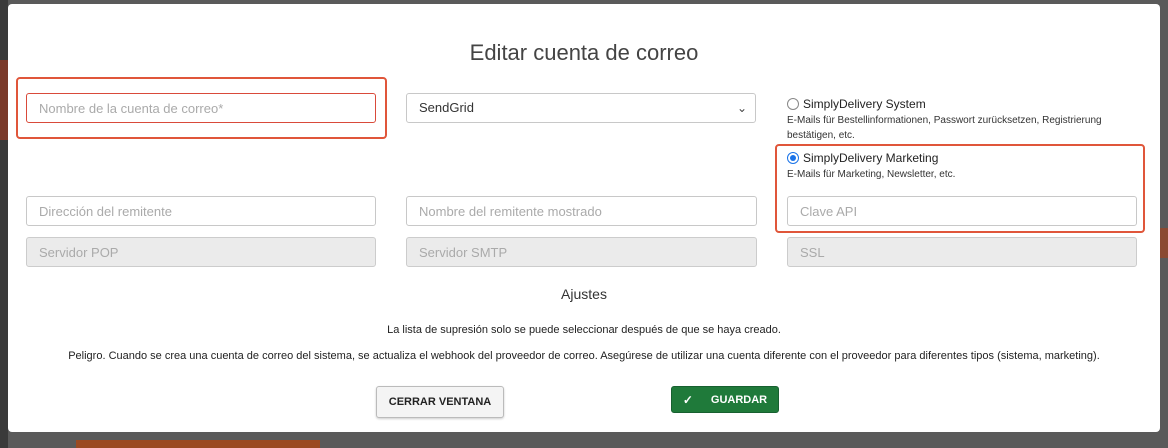 The width and height of the screenshot is (1168, 448). I want to click on chevron-down-icon: ⌄, so click(741, 108).